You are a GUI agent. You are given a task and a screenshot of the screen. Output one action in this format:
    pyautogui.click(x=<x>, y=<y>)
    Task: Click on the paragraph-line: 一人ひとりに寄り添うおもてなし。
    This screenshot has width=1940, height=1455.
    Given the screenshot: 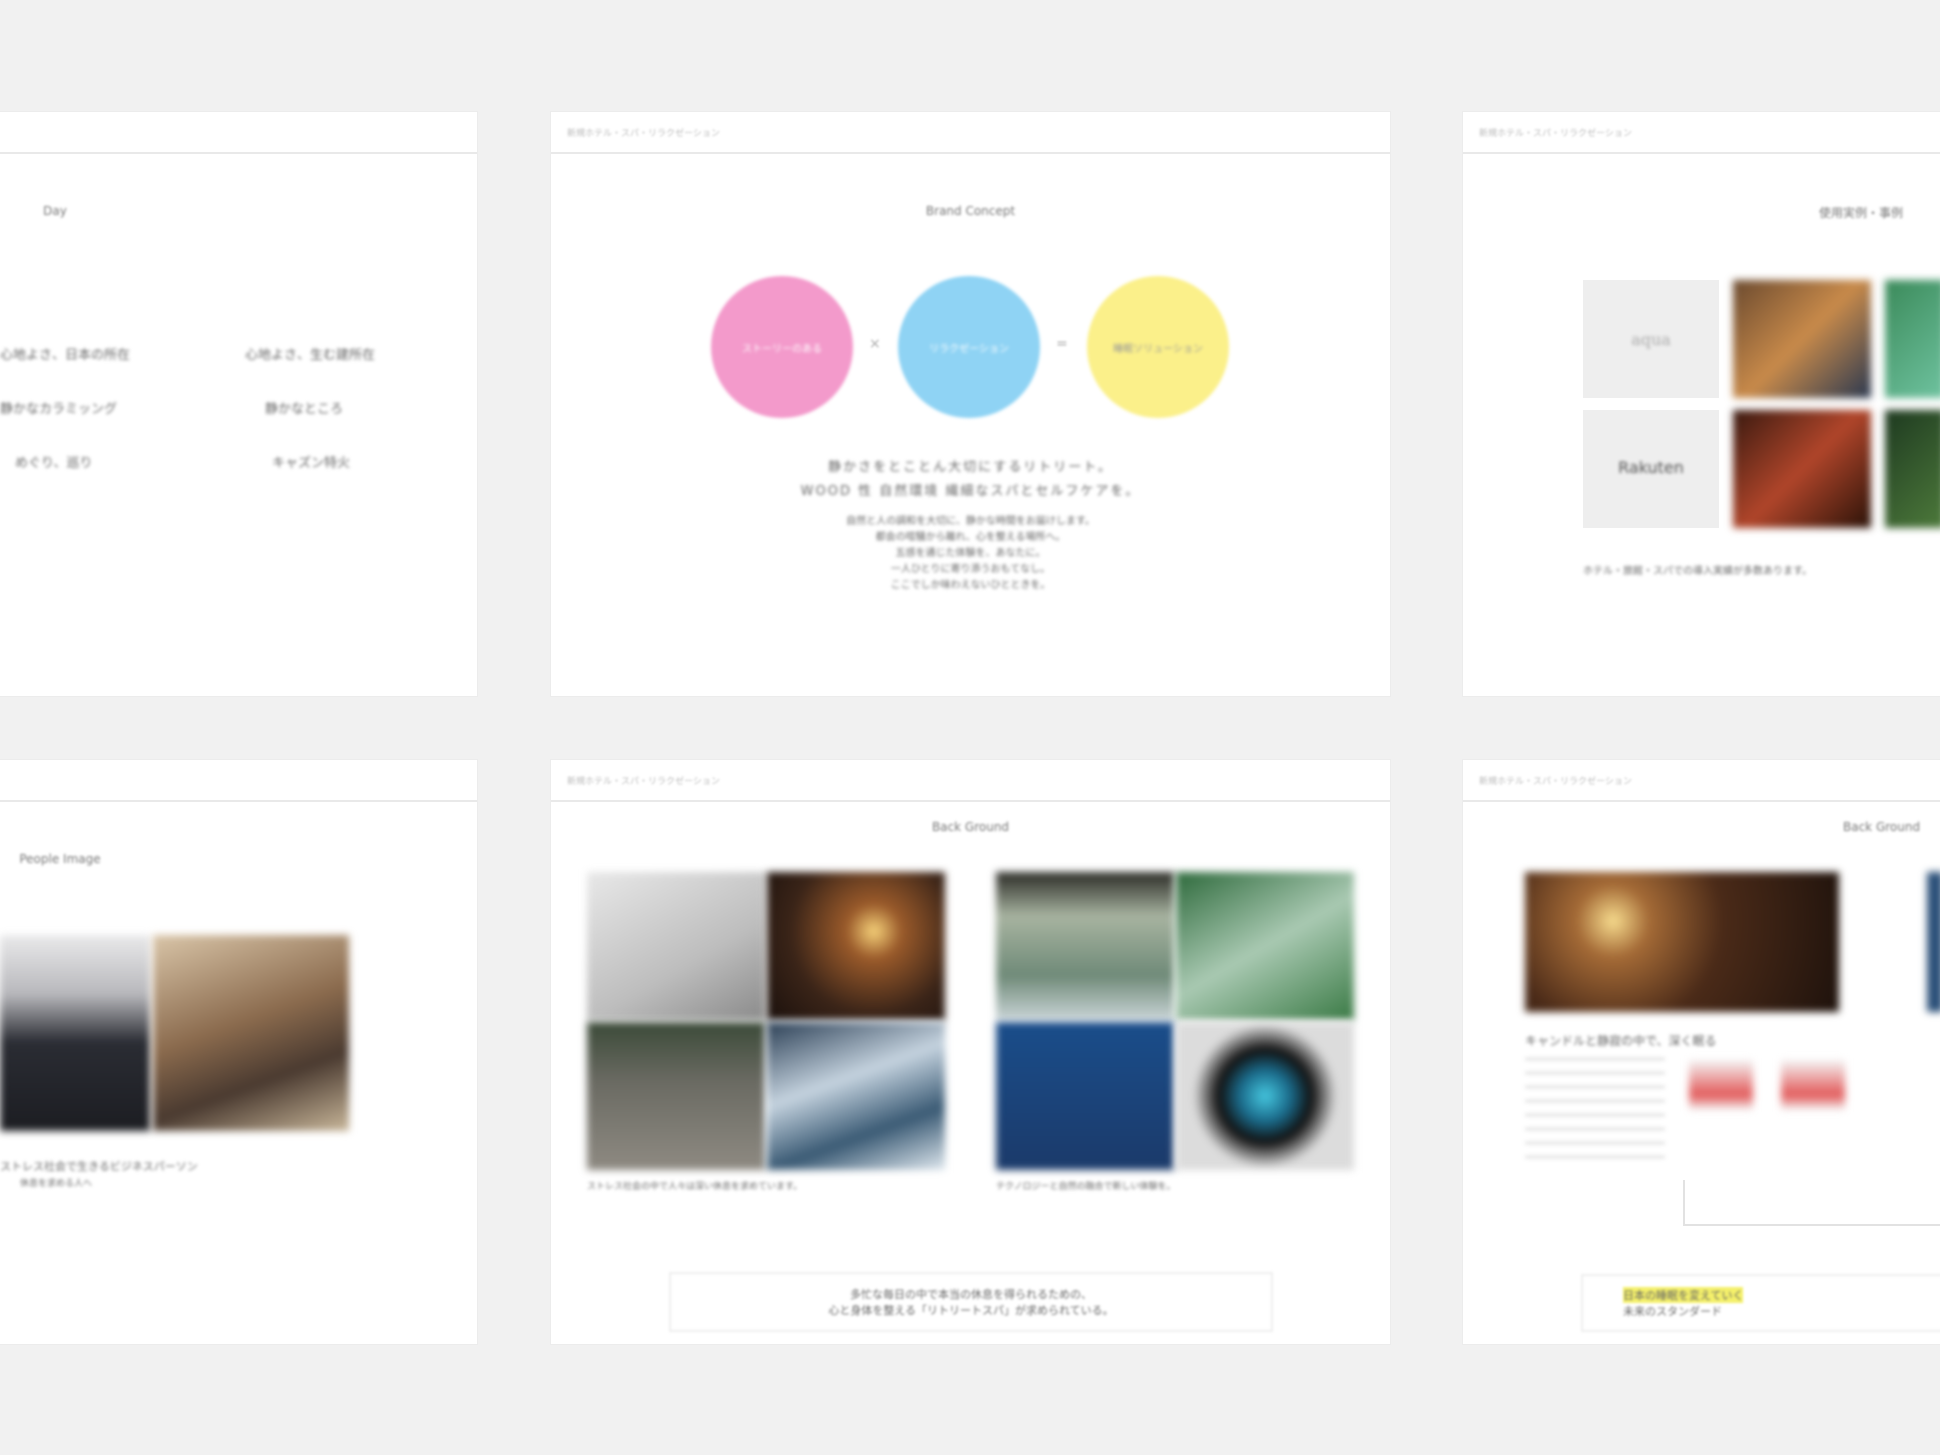 What is the action you would take?
    pyautogui.click(x=970, y=569)
    